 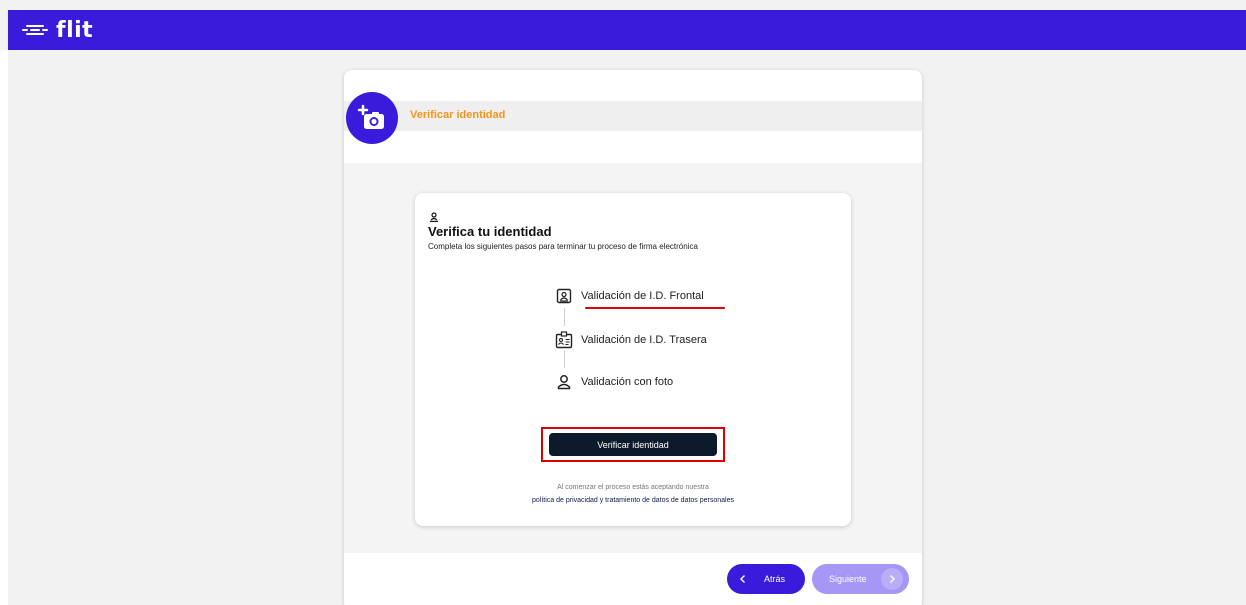 I want to click on next-button: Siguiente, so click(x=860, y=579).